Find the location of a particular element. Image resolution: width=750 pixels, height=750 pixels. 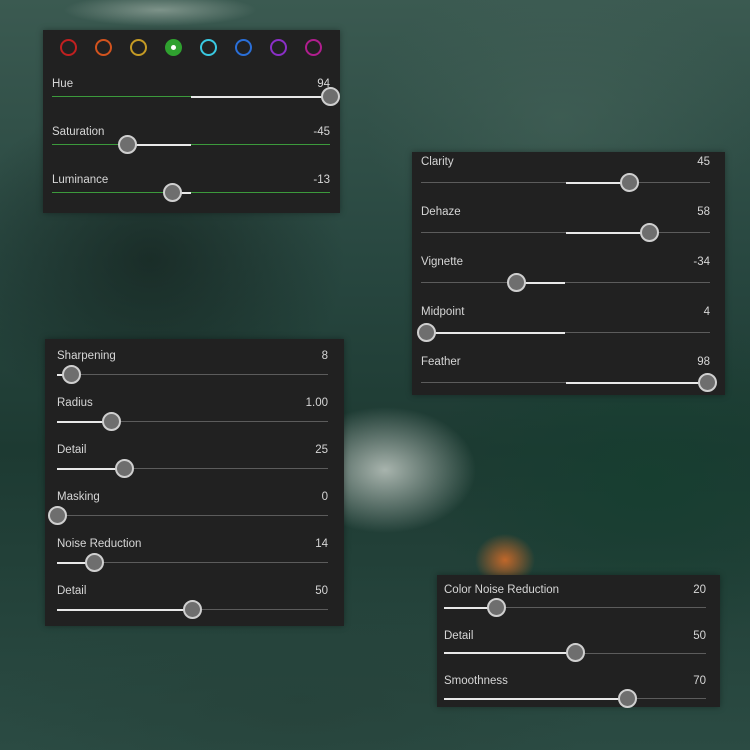

masking-value: 0 is located at coordinates (325, 497).